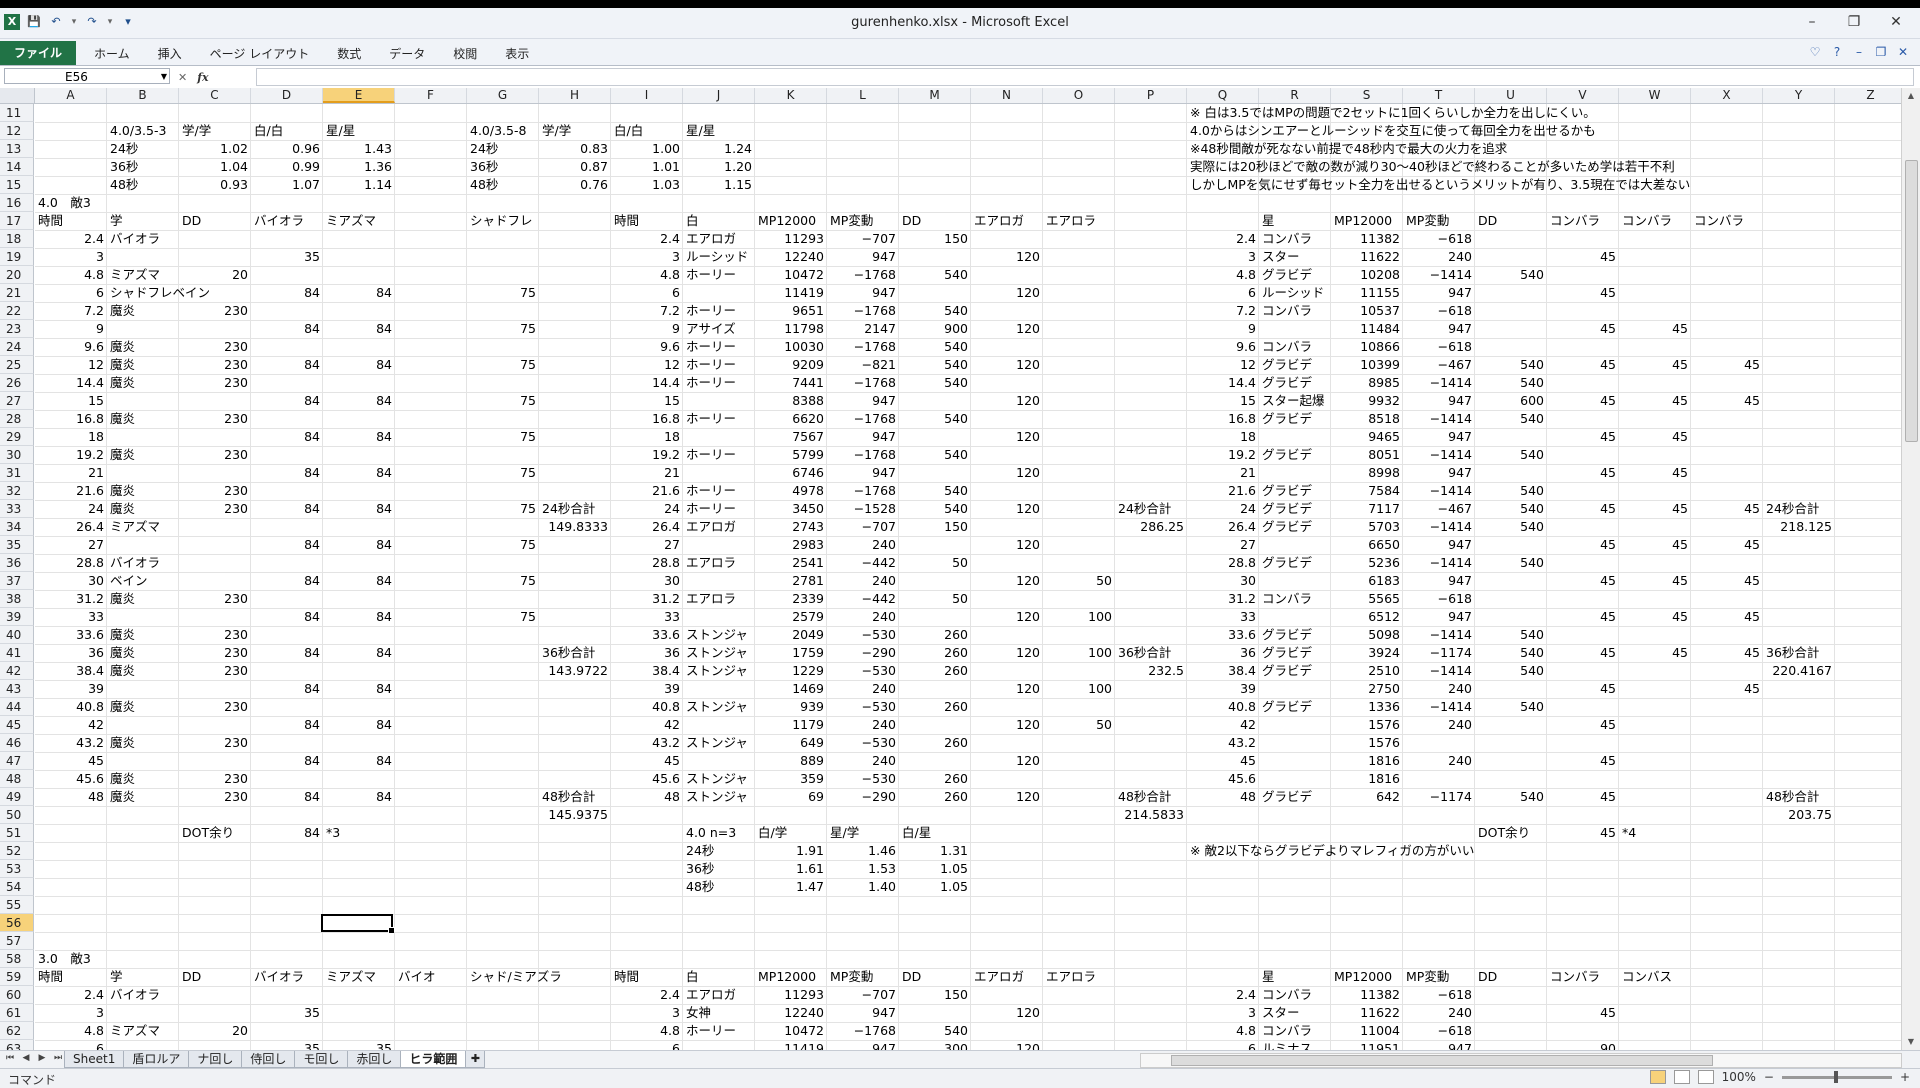 Image resolution: width=1920 pixels, height=1088 pixels. Describe the element at coordinates (433, 1059) in the screenshot. I see `sheet-tab: ヒラ範囲` at that location.